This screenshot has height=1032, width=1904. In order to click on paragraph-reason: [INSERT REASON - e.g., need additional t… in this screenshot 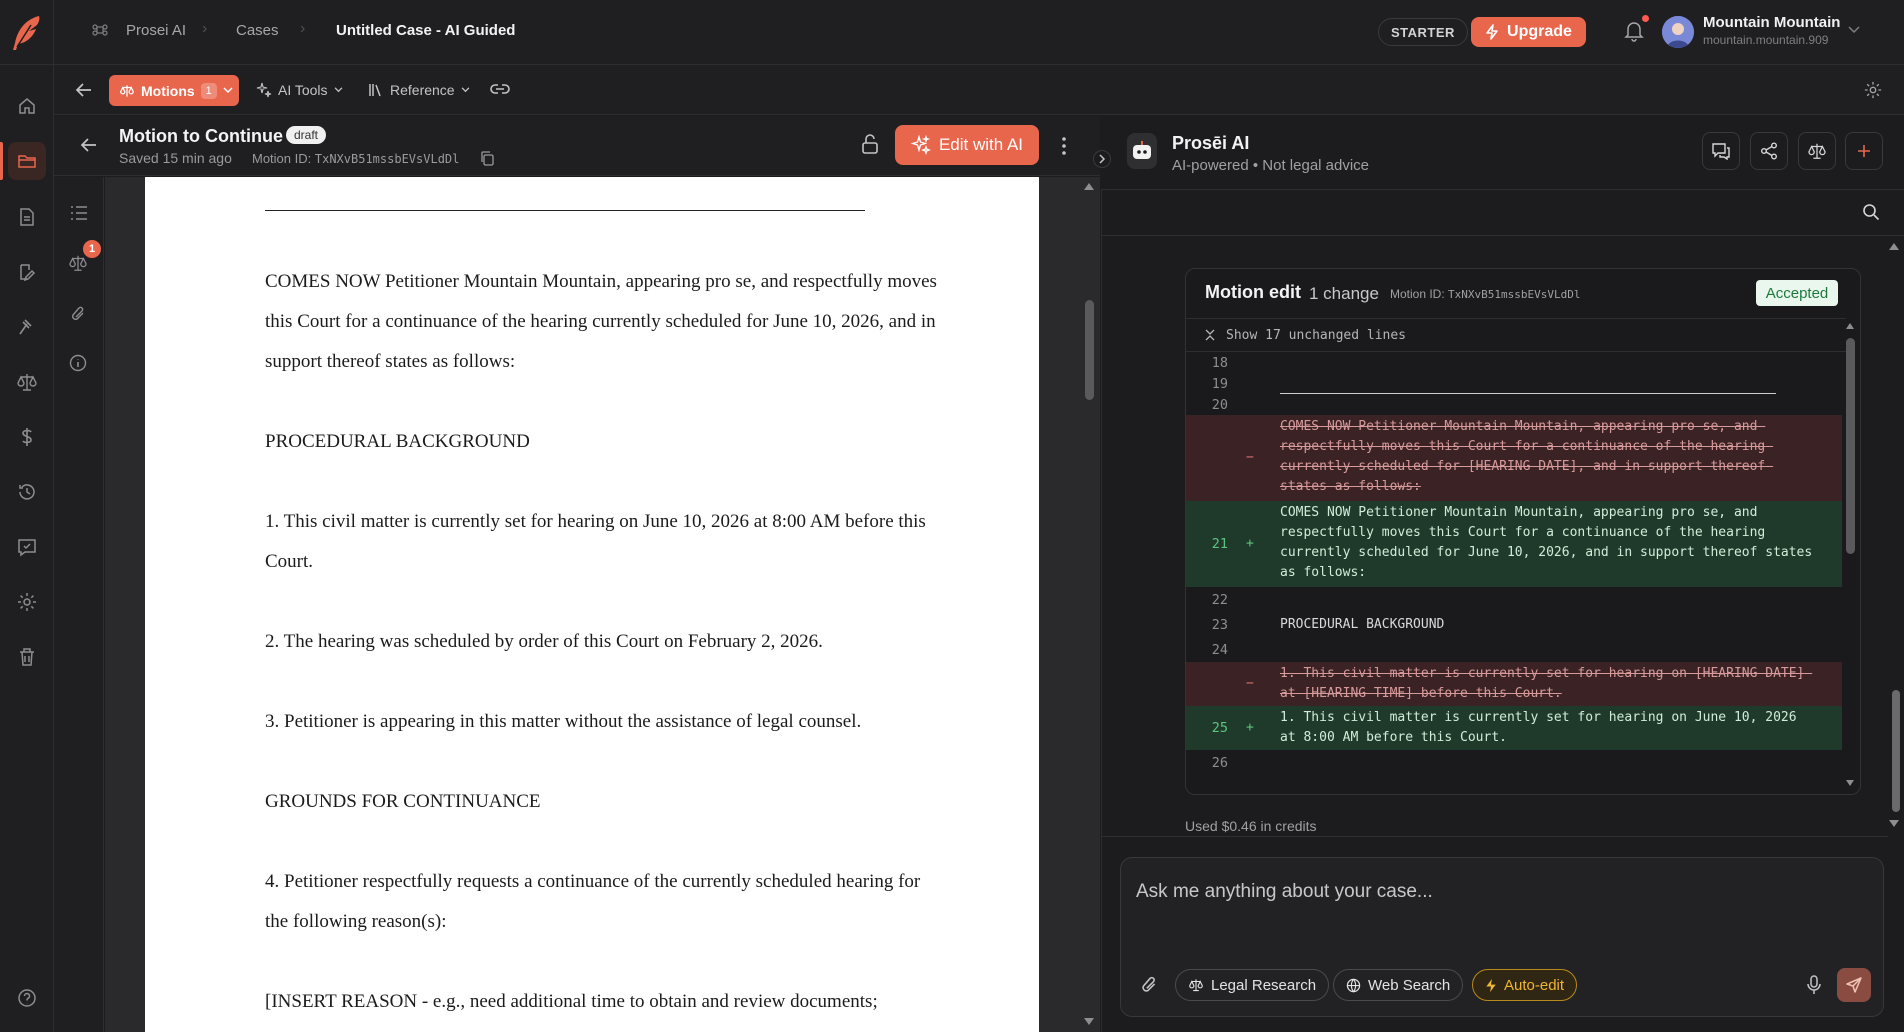, I will do `click(571, 1001)`.